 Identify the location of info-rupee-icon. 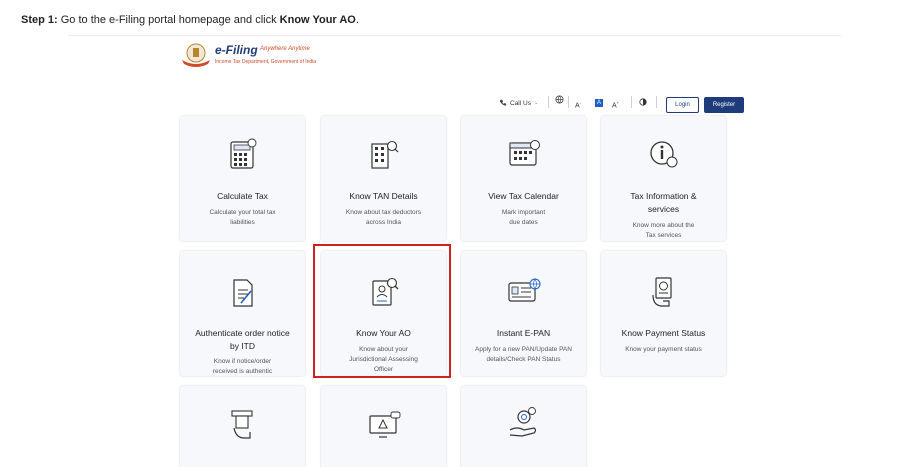
(663, 154).